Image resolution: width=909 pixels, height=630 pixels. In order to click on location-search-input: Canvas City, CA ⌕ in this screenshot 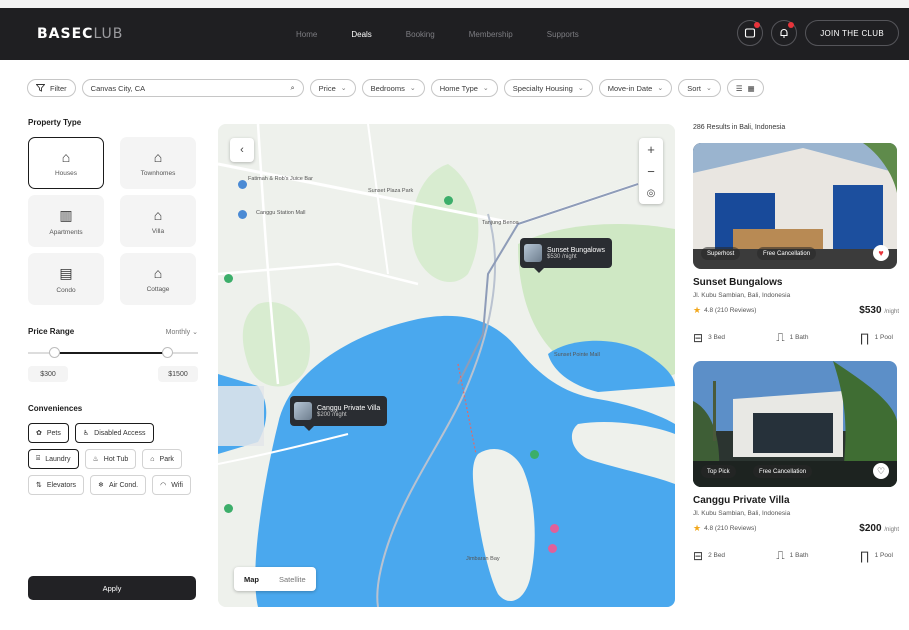, I will do `click(192, 88)`.